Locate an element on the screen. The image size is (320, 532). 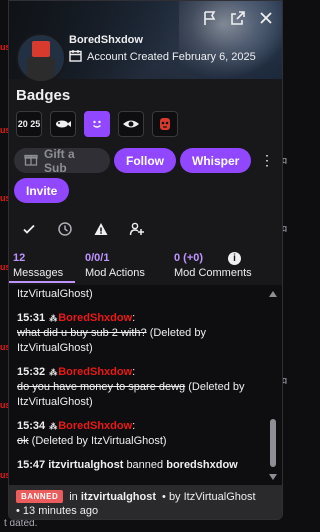
message-time: 15:47 is located at coordinates (31, 465).